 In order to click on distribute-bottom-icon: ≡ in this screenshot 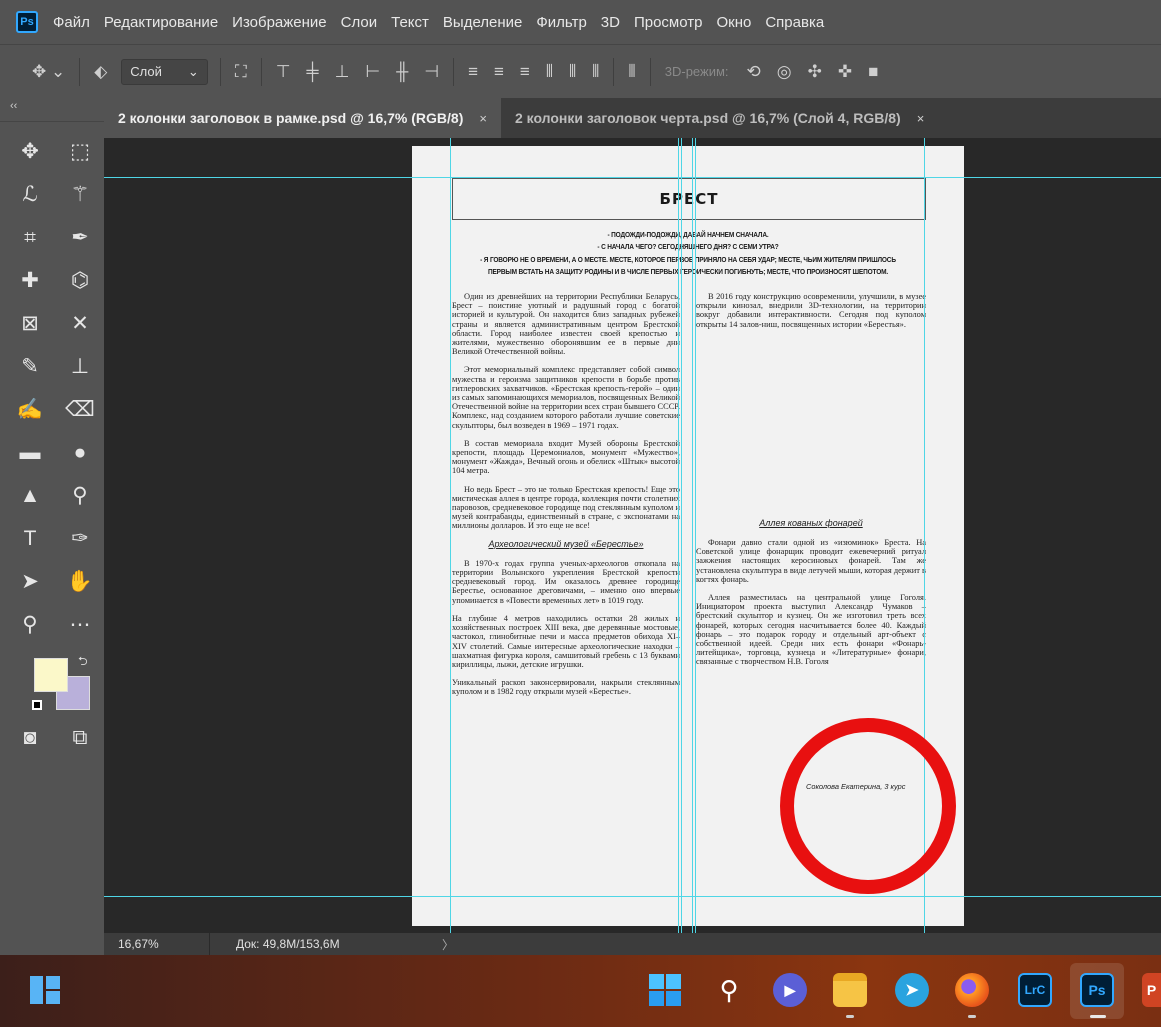, I will do `click(525, 72)`.